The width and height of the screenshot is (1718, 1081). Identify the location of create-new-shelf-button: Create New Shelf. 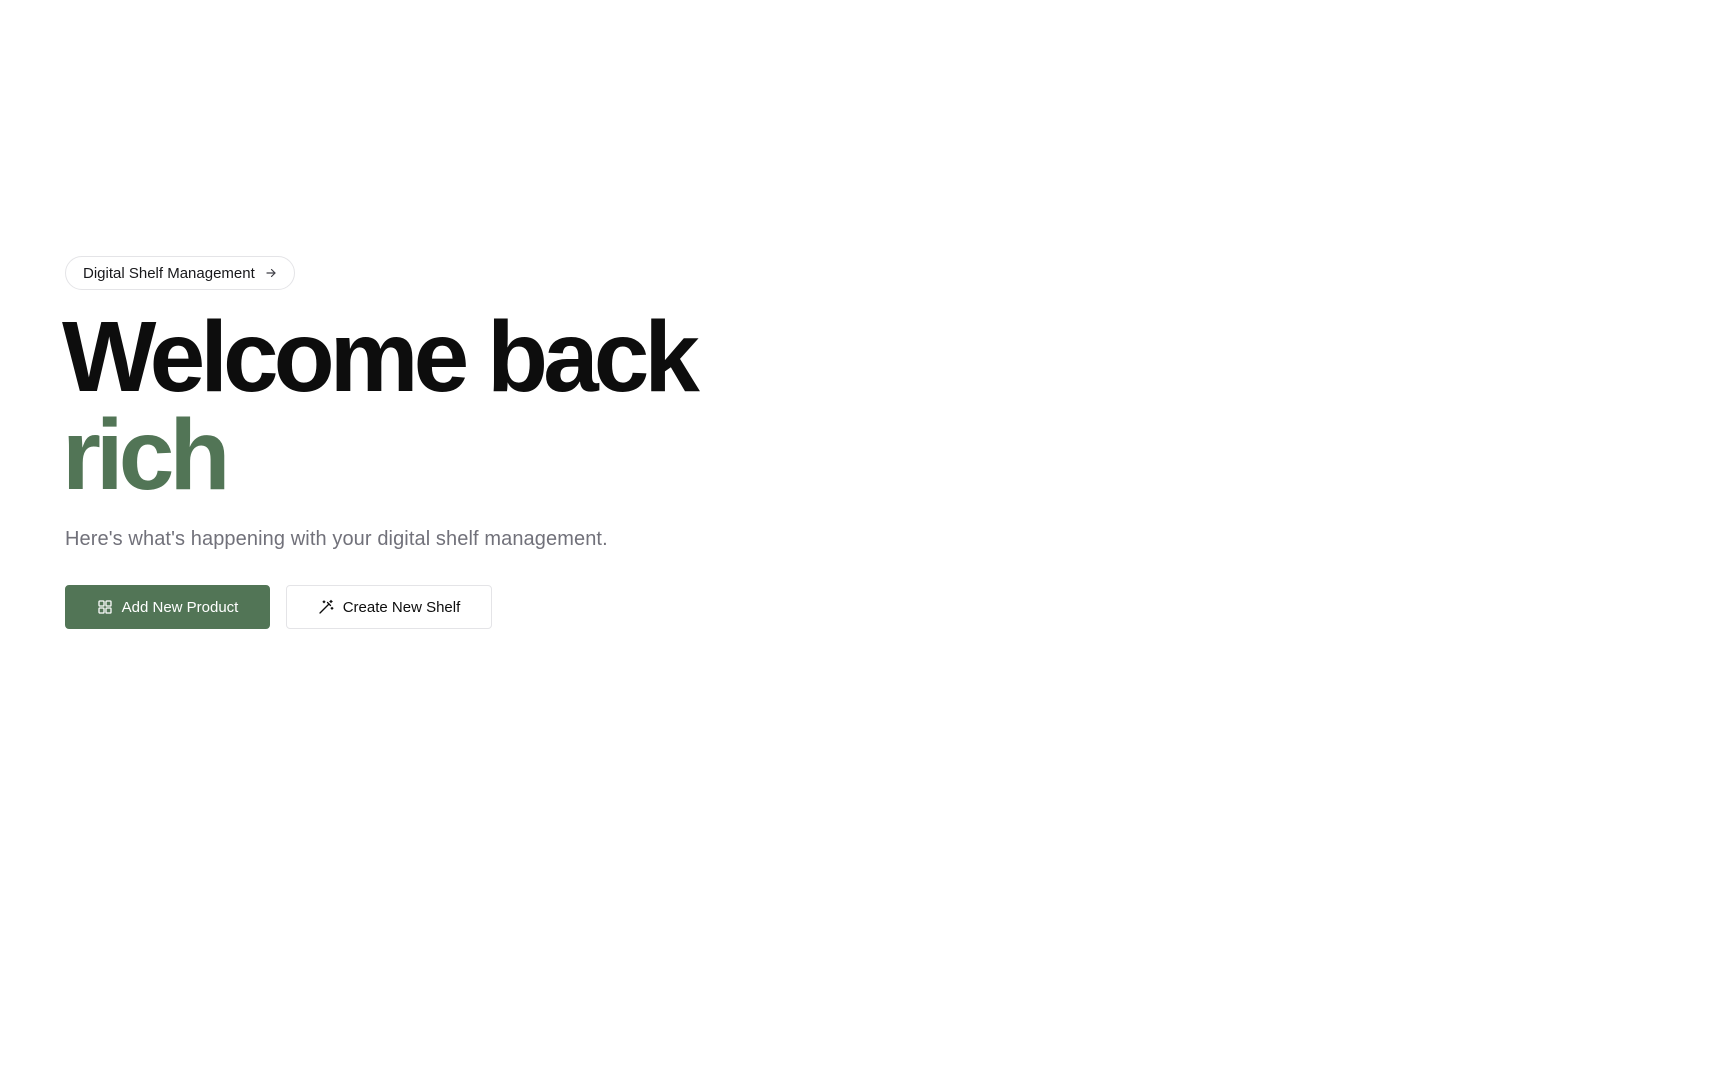
(389, 607).